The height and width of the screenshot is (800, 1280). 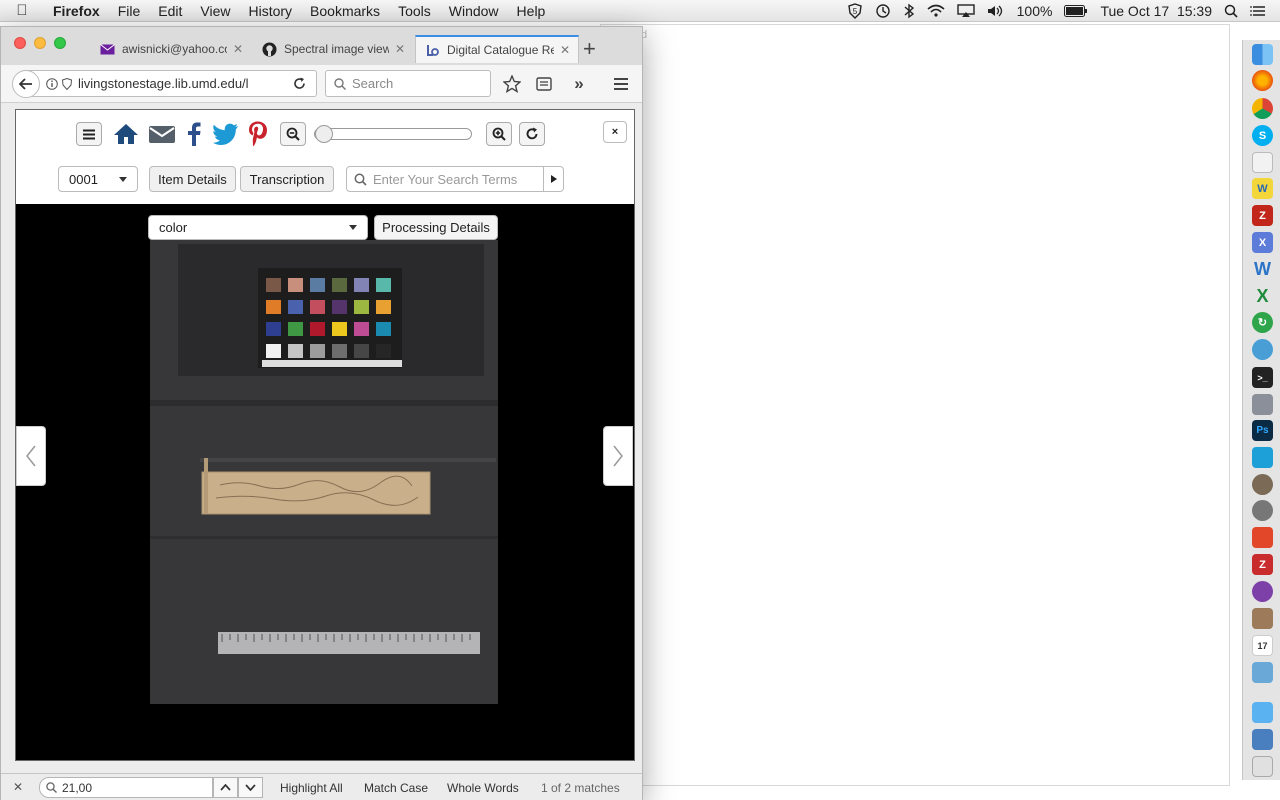 I want to click on close-viewer-button: ×, so click(x=615, y=132).